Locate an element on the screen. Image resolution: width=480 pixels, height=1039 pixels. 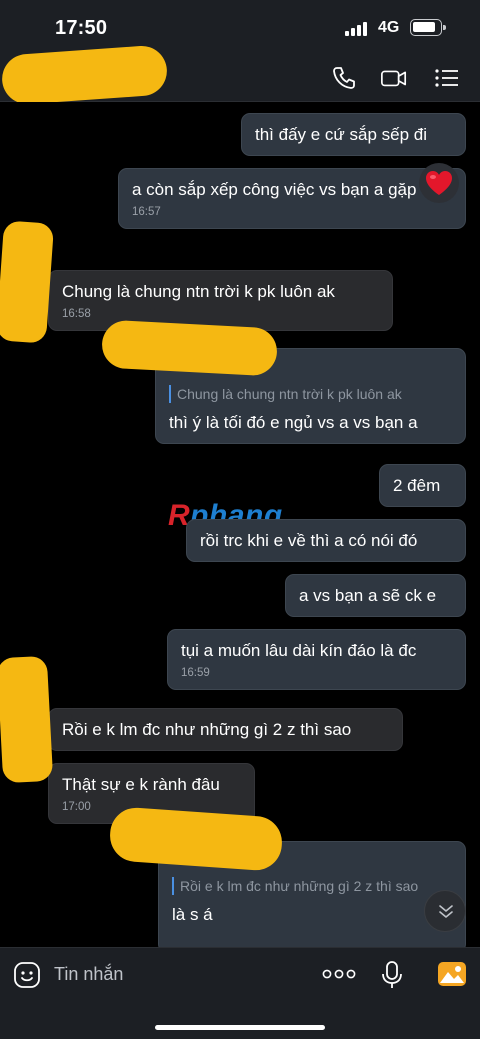
message-bubble-outgoing: rồi trc khi e về thì a có nói đó is located at coordinates (326, 540).